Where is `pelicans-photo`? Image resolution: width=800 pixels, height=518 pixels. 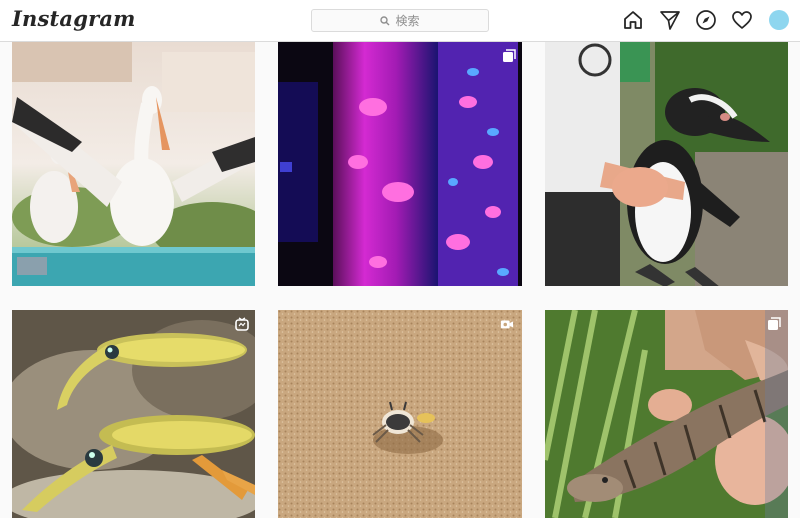
pelicans-photo is located at coordinates (133, 164).